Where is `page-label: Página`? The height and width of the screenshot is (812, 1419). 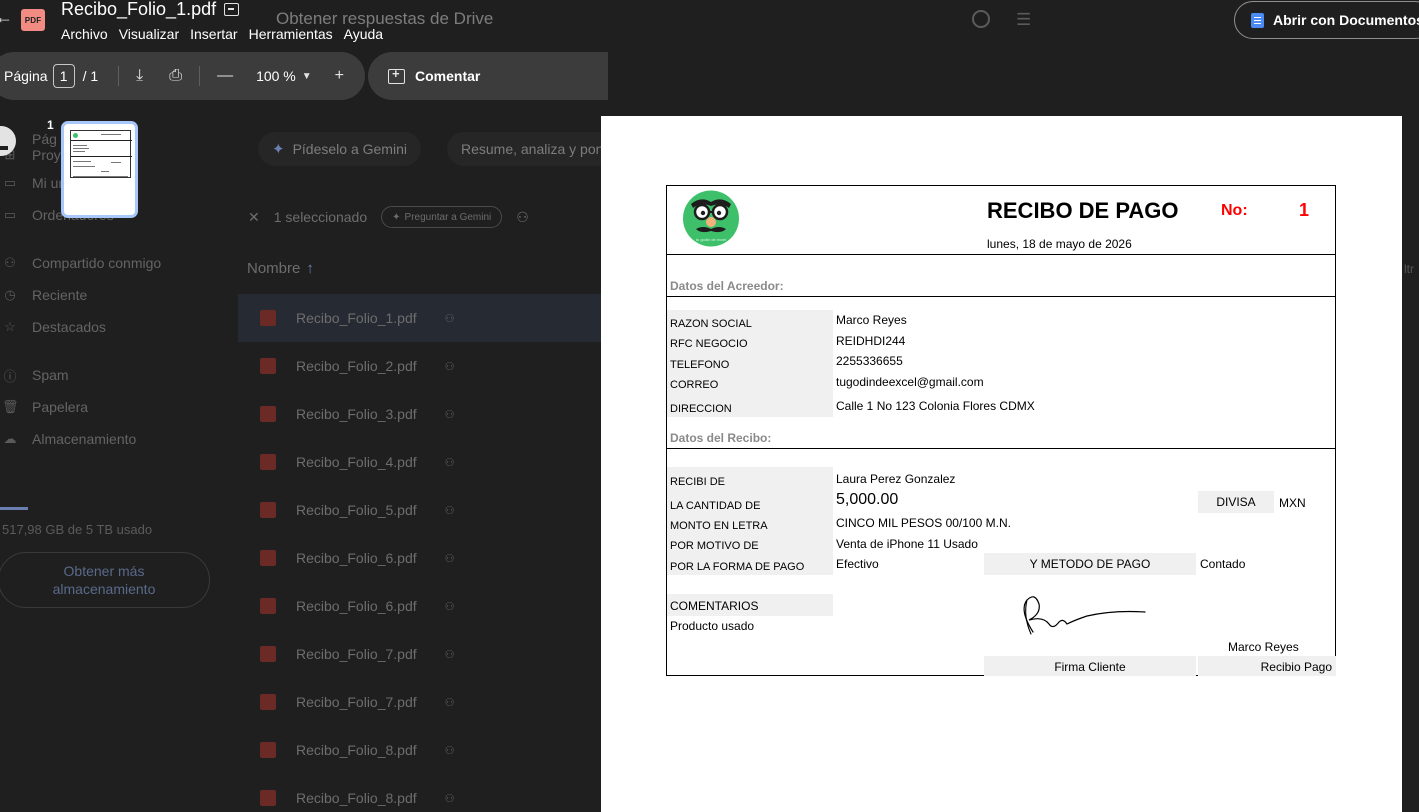
page-label: Página is located at coordinates (26, 76).